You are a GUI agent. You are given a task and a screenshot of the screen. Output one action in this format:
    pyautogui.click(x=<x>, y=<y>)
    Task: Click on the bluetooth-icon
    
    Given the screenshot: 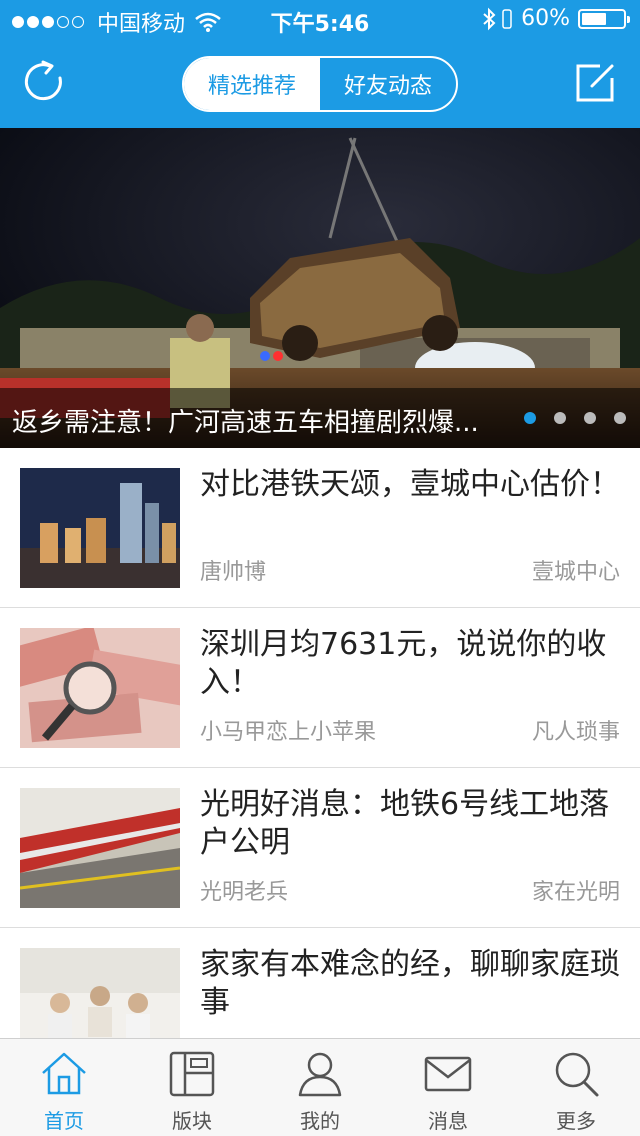 What is the action you would take?
    pyautogui.click(x=489, y=18)
    